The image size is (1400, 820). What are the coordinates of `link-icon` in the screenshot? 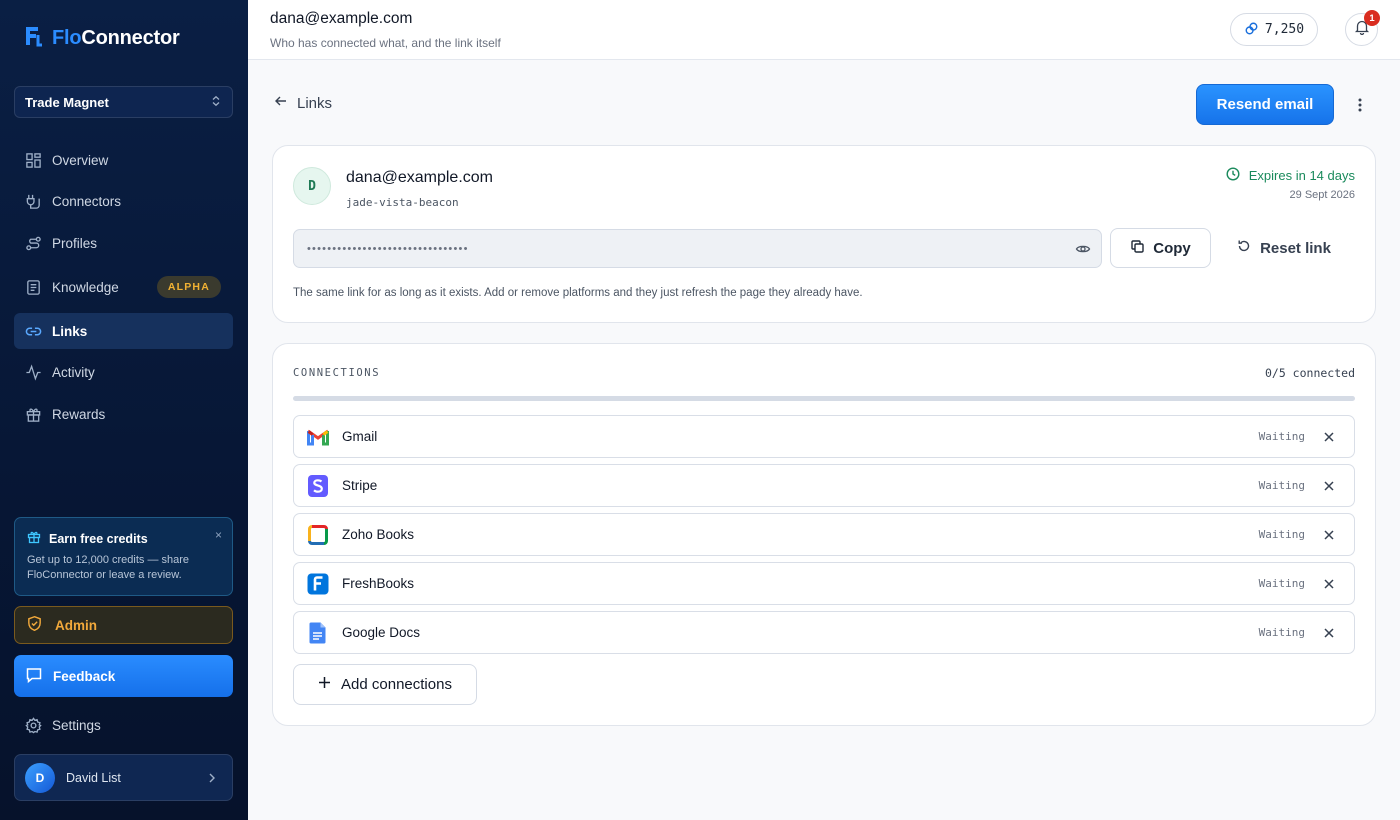 It's located at (33, 331).